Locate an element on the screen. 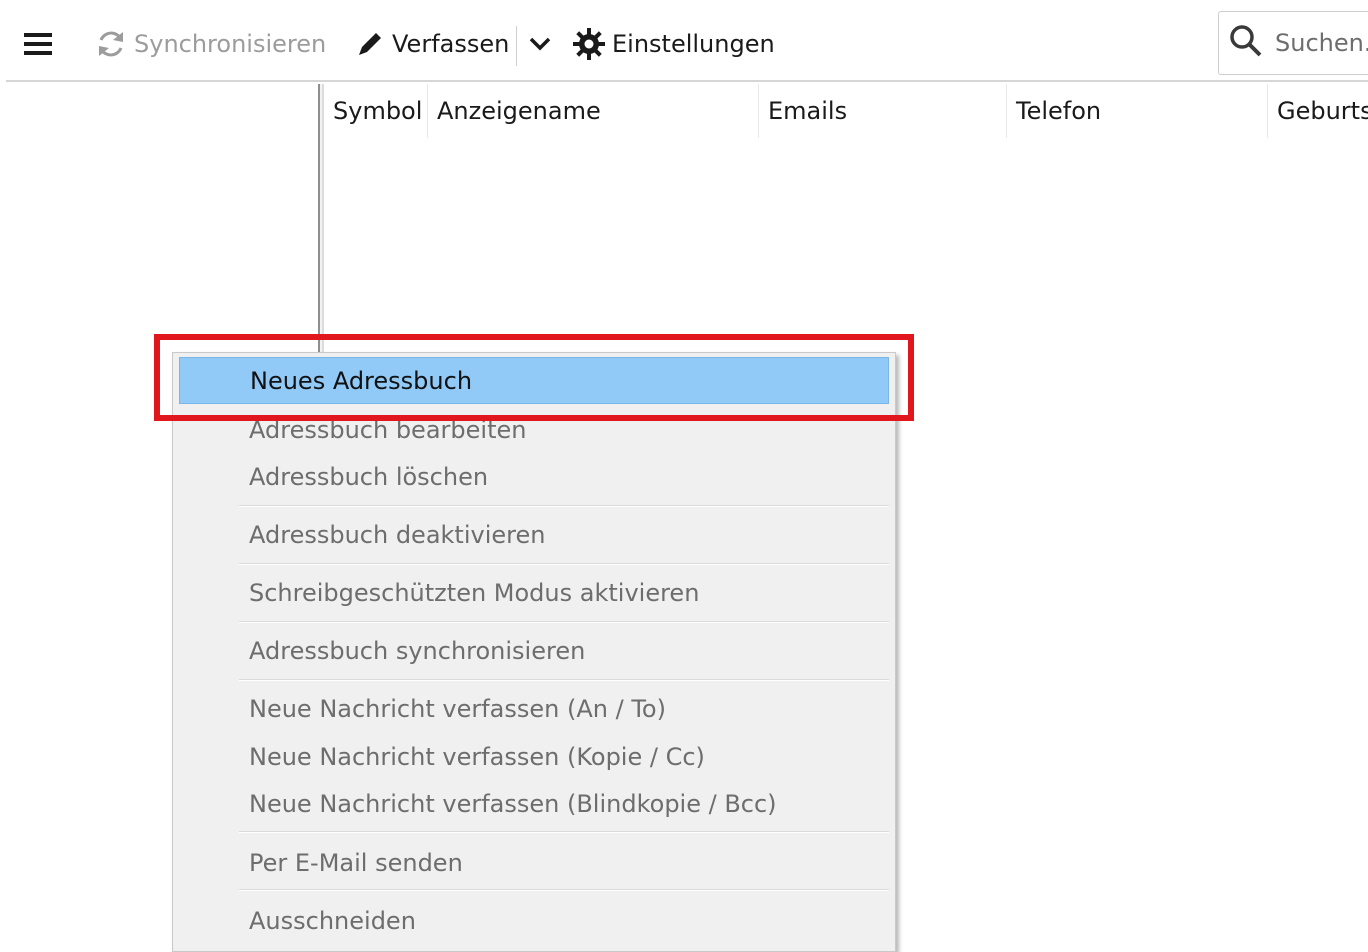  menu-item-send-by-email: Per E-Mail senden is located at coordinates (534, 862).